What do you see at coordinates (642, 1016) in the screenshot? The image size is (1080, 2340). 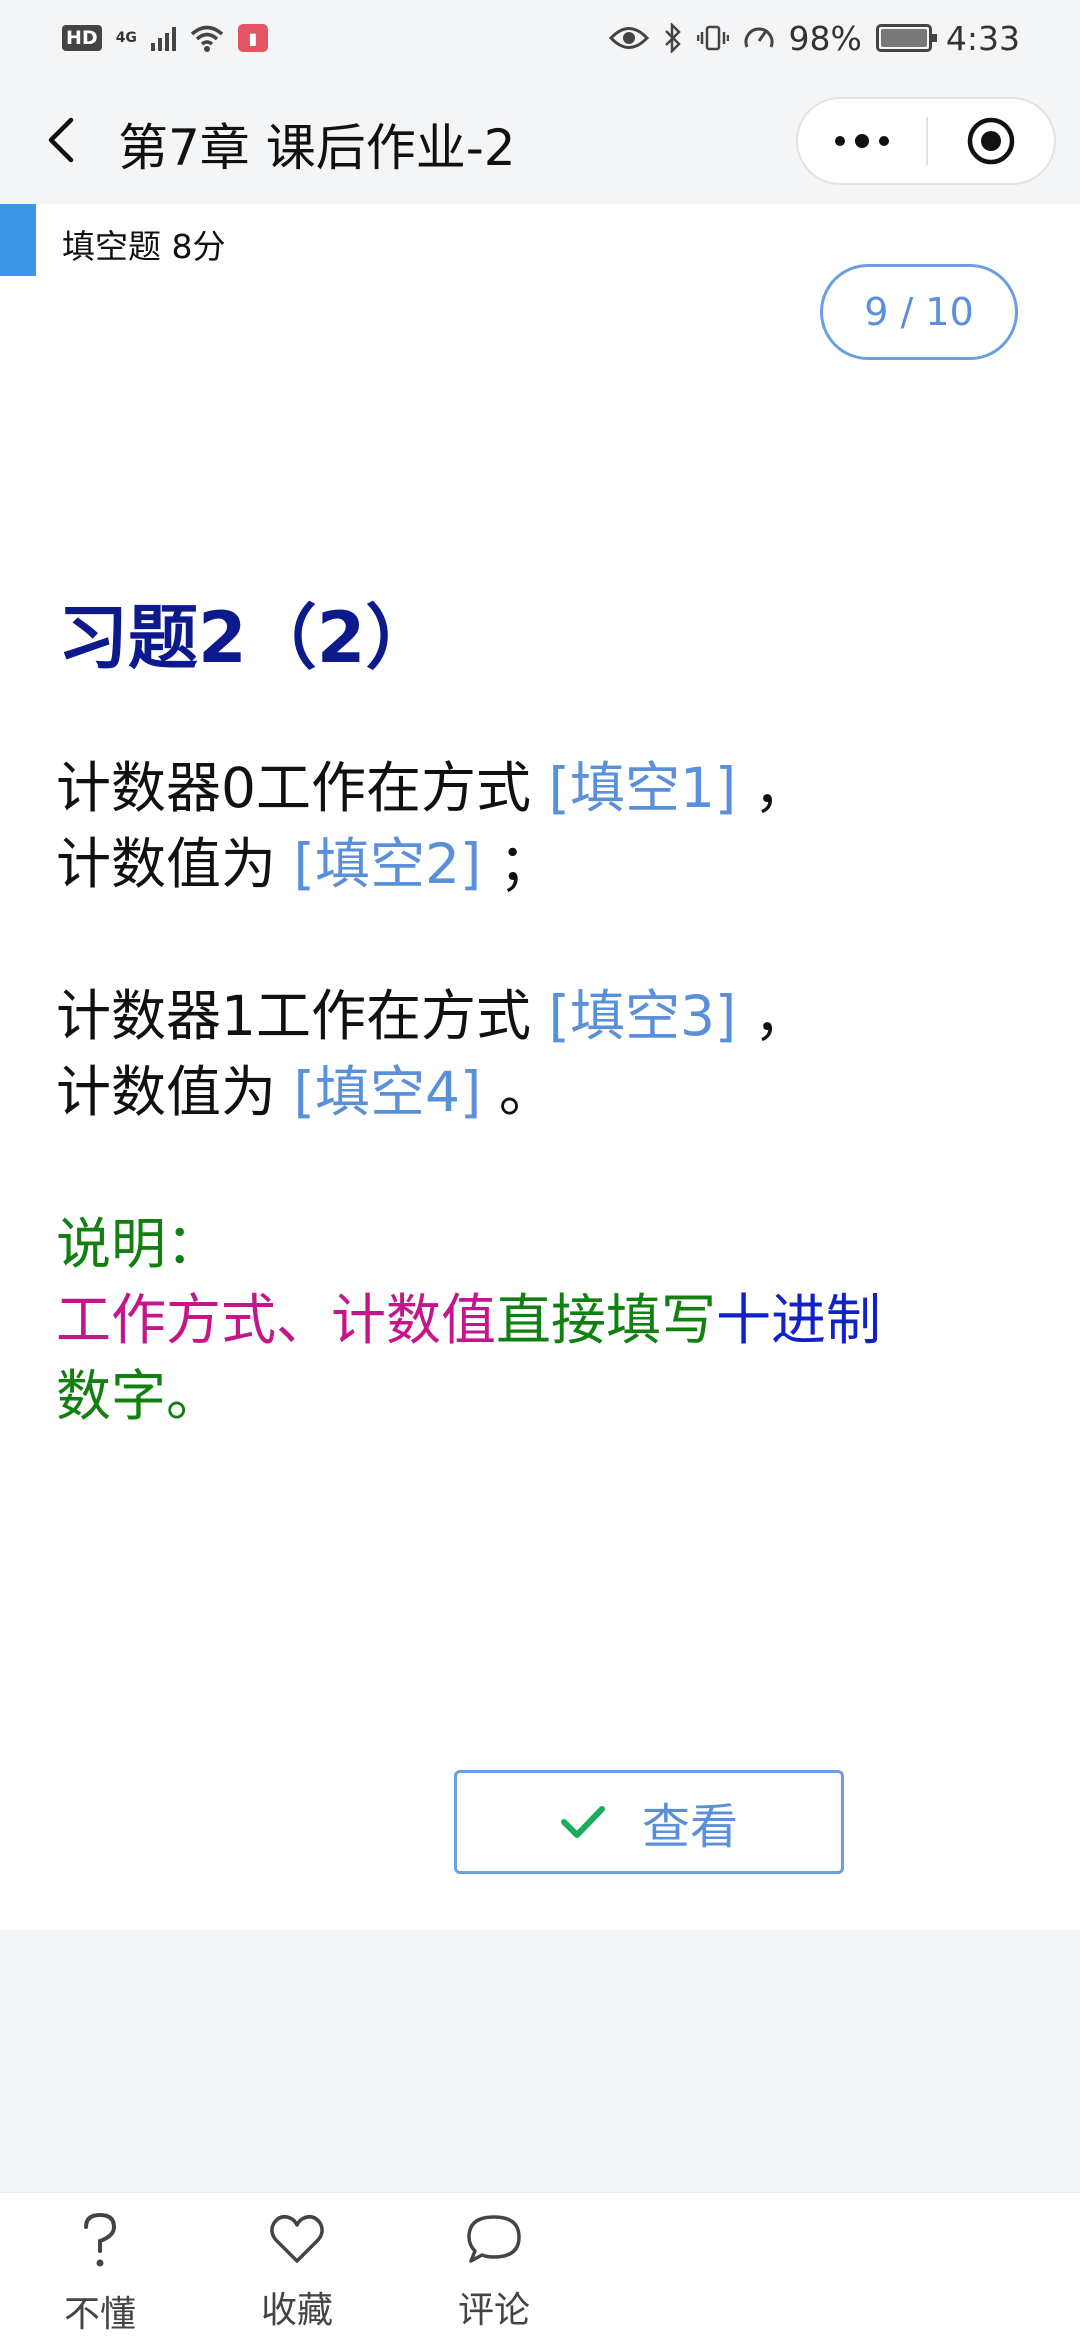 I see `blank-3: [填空3]` at bounding box center [642, 1016].